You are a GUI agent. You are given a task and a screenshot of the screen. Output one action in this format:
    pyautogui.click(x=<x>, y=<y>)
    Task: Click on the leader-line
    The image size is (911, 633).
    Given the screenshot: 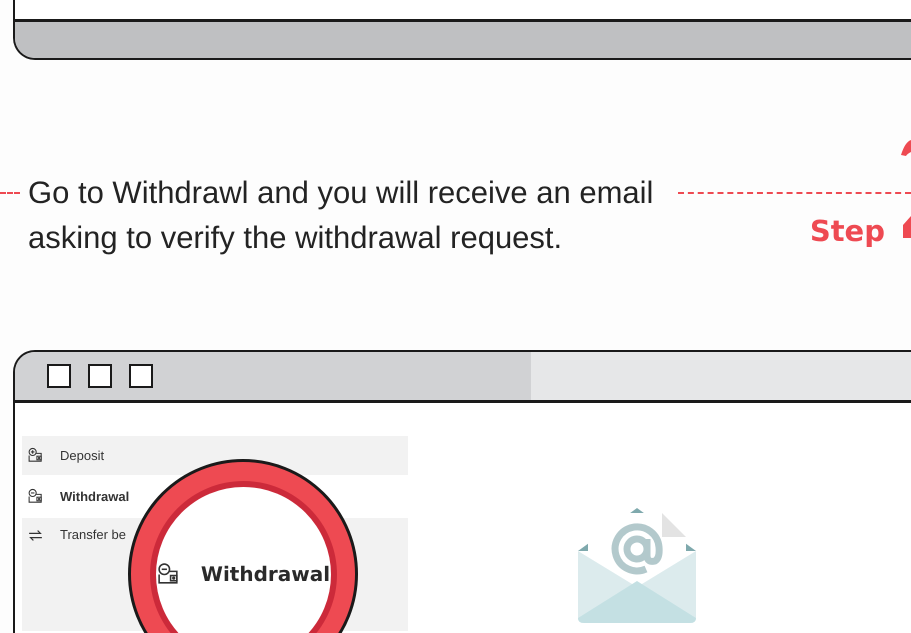 What is the action you would take?
    pyautogui.click(x=10, y=193)
    